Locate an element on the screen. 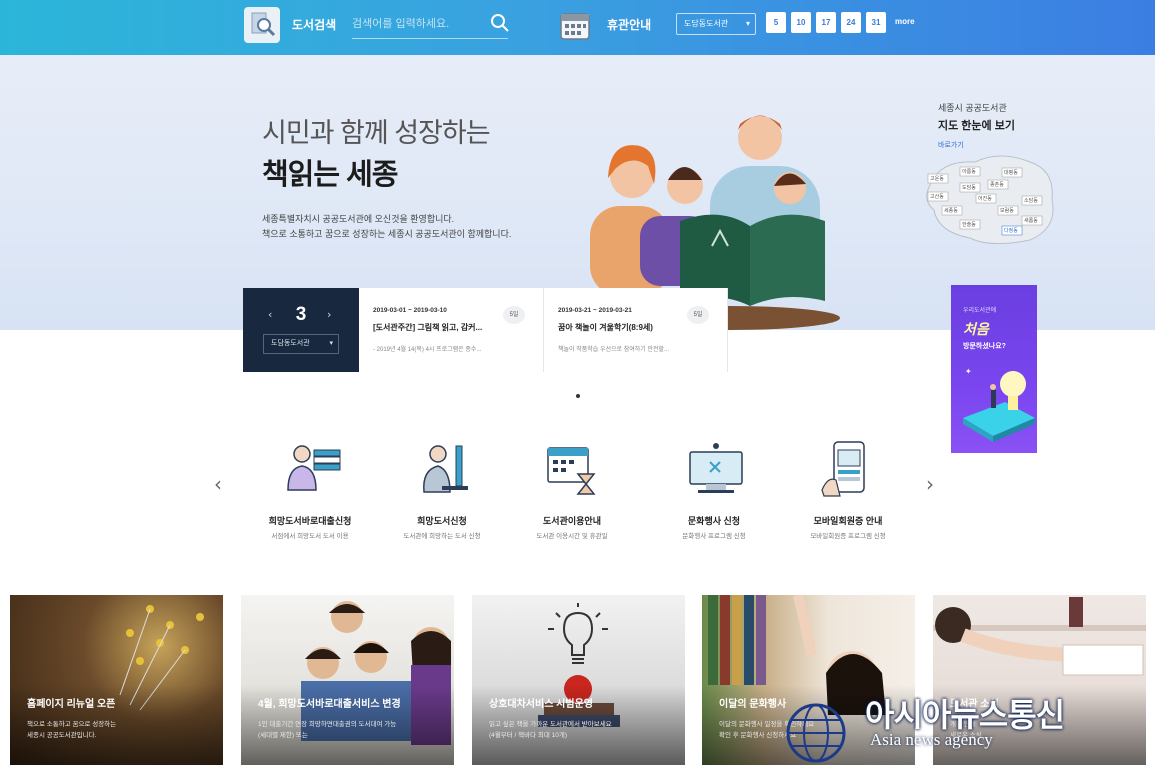  closed-day-chip: 17 is located at coordinates (826, 22).